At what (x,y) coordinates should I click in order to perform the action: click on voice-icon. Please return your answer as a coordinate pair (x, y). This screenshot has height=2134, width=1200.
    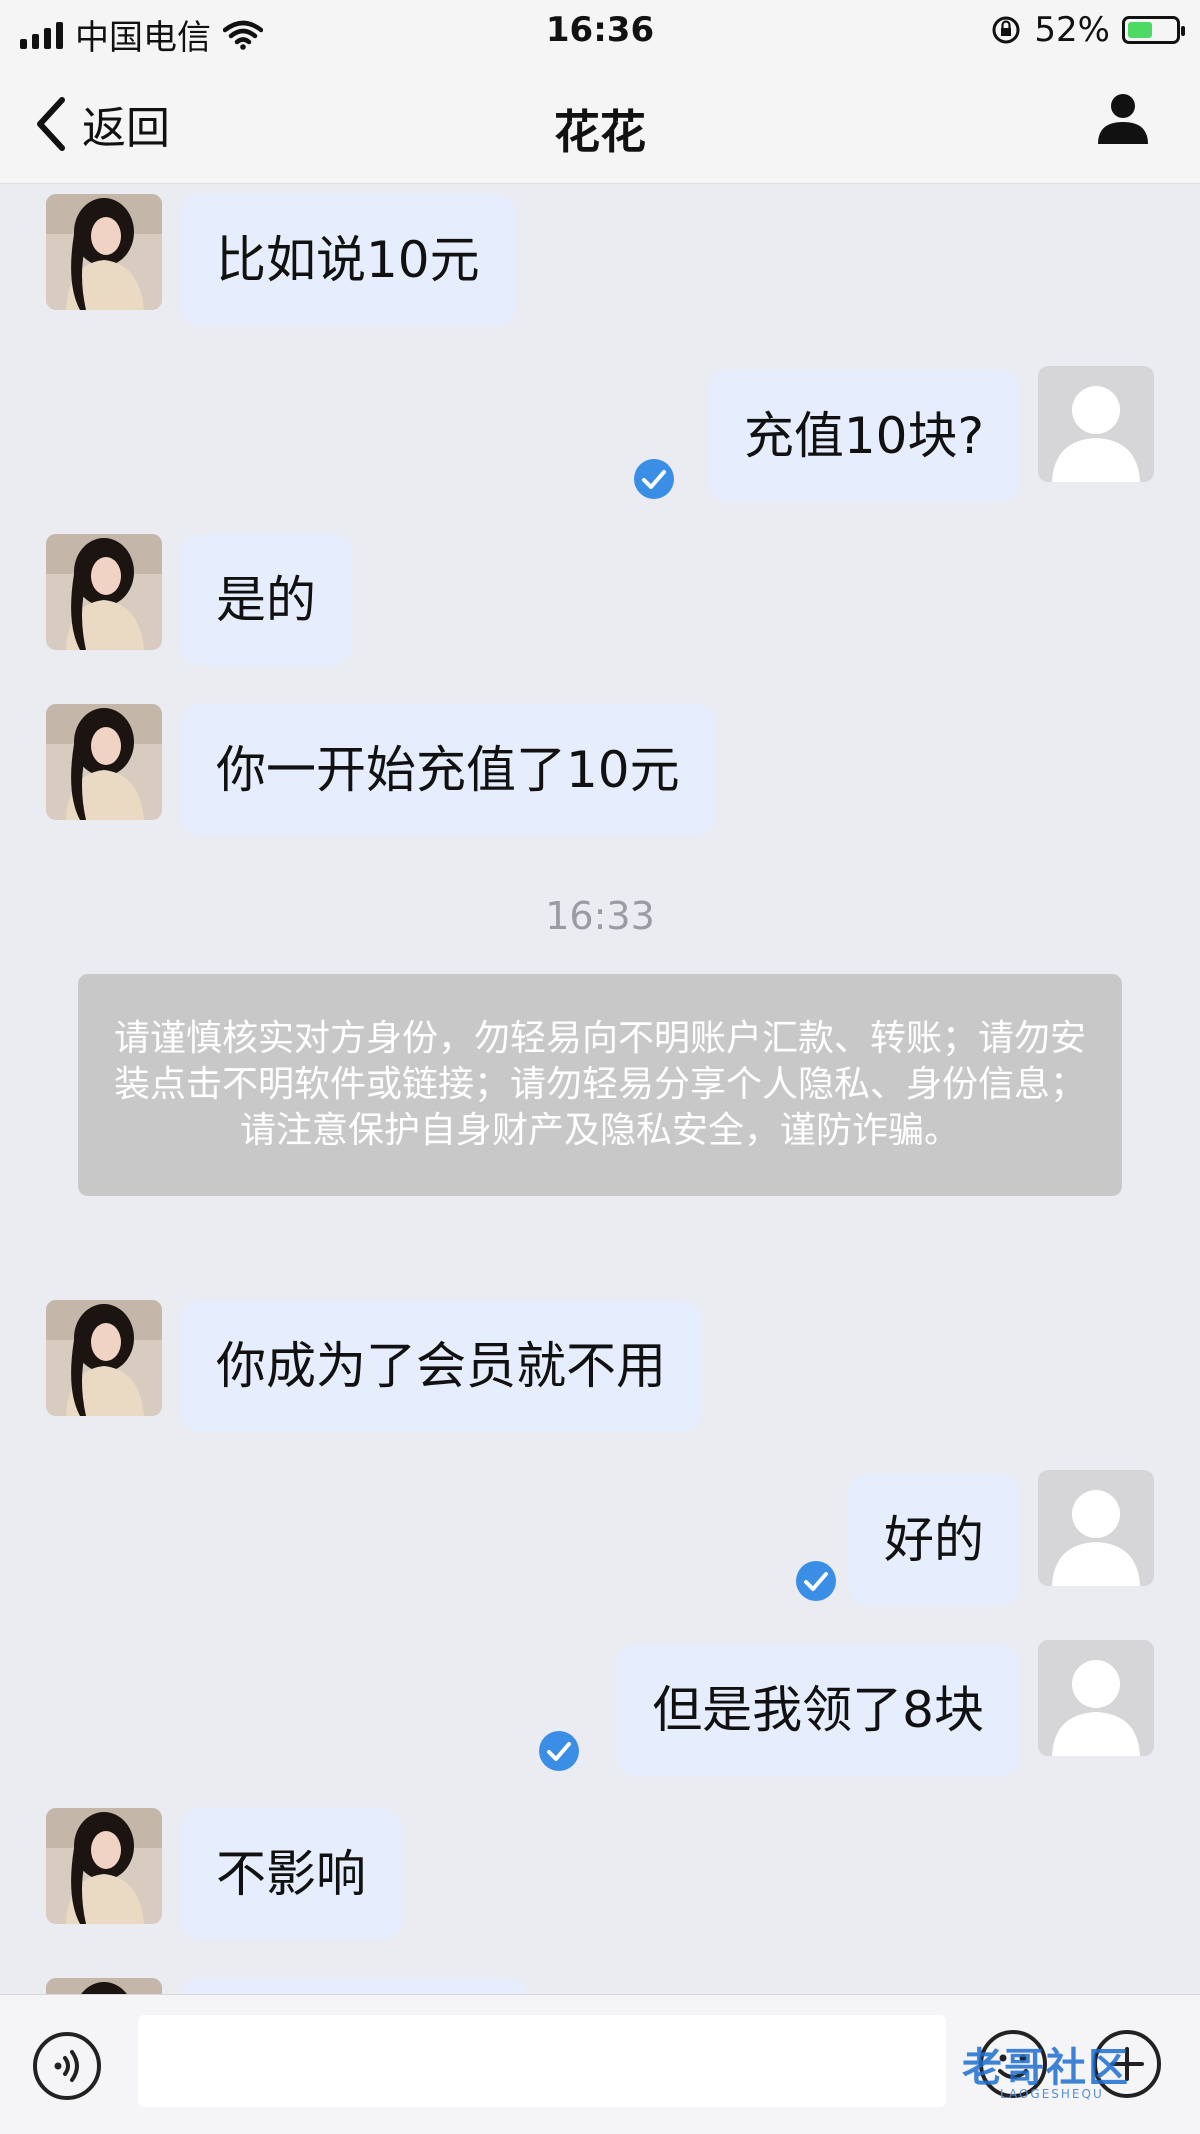
    Looking at the image, I should click on (67, 2066).